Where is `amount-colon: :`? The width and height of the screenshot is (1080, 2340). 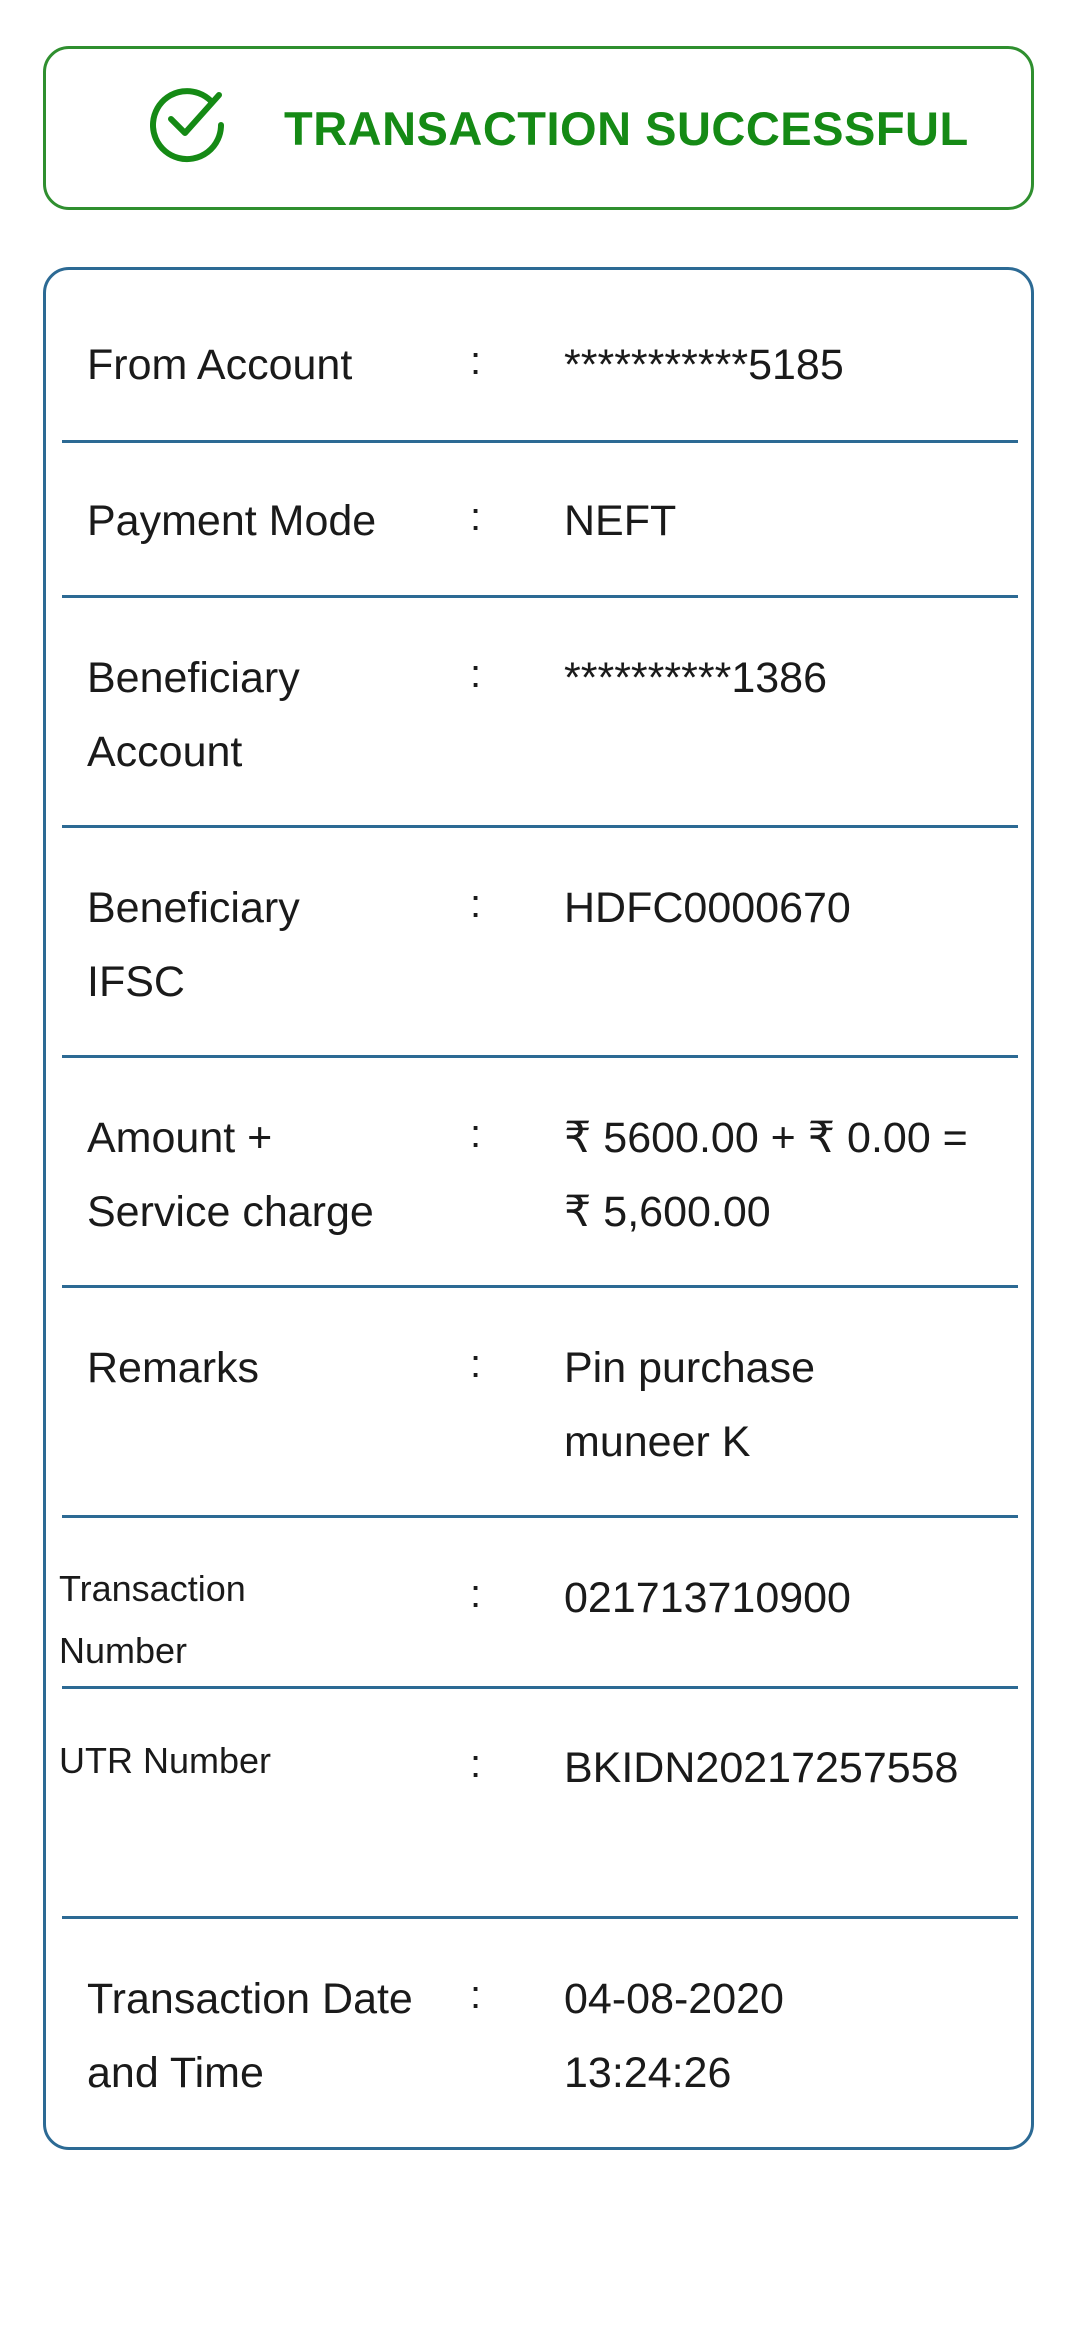 amount-colon: : is located at coordinates (476, 1134).